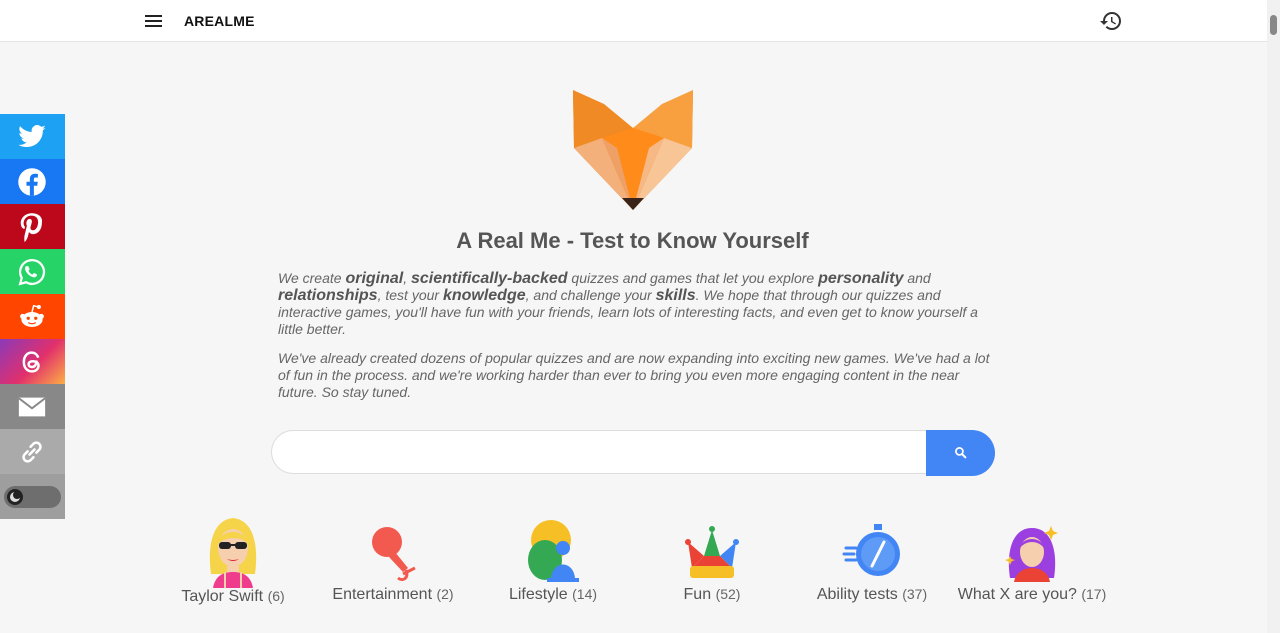 The image size is (1280, 633). What do you see at coordinates (872, 594) in the screenshot?
I see `category-label: Ability tests (37)` at bounding box center [872, 594].